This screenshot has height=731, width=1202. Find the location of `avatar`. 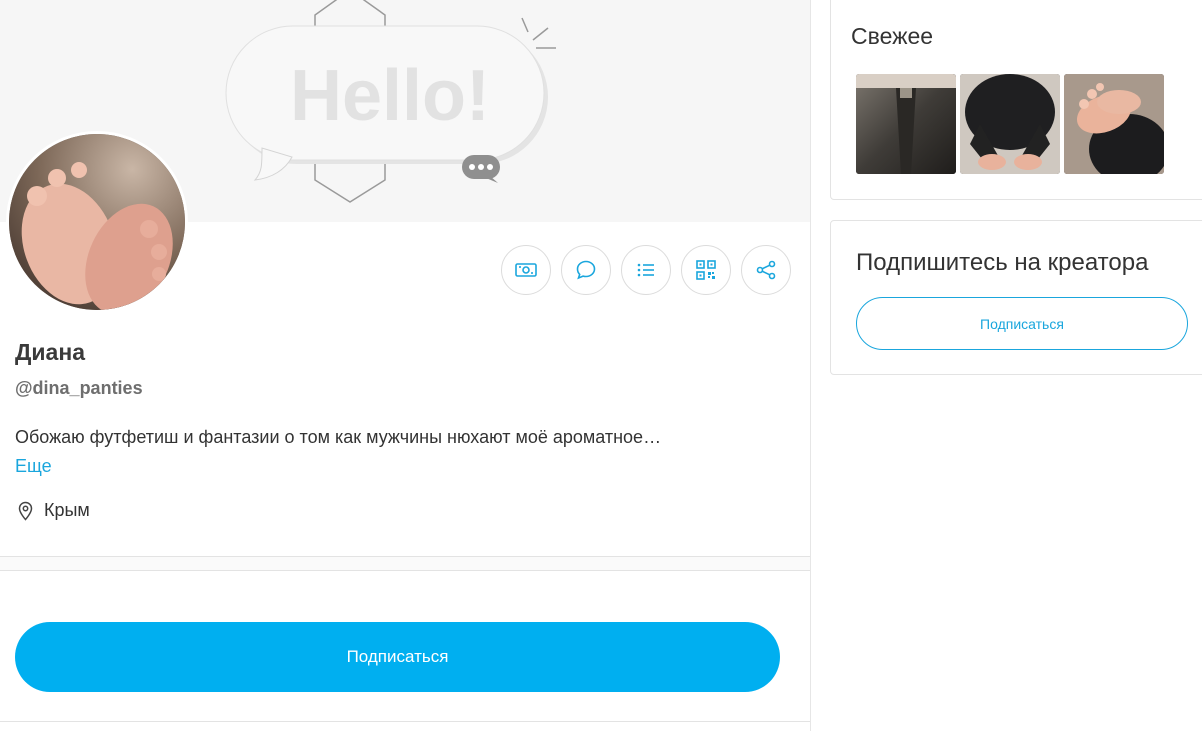

avatar is located at coordinates (97, 222).